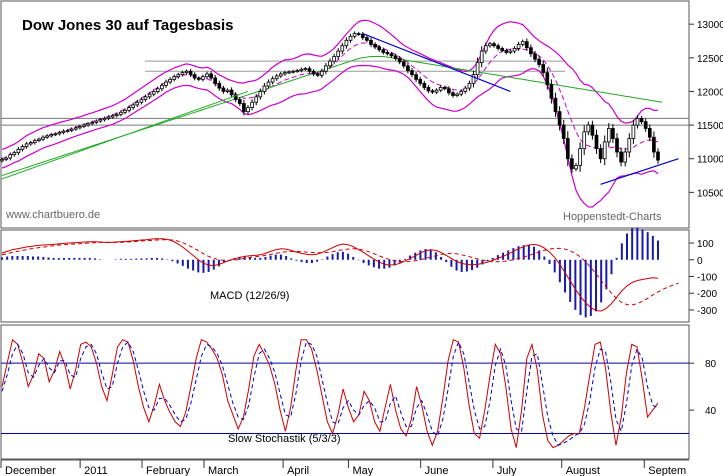  I want to click on x-tick-label: July, so click(507, 470).